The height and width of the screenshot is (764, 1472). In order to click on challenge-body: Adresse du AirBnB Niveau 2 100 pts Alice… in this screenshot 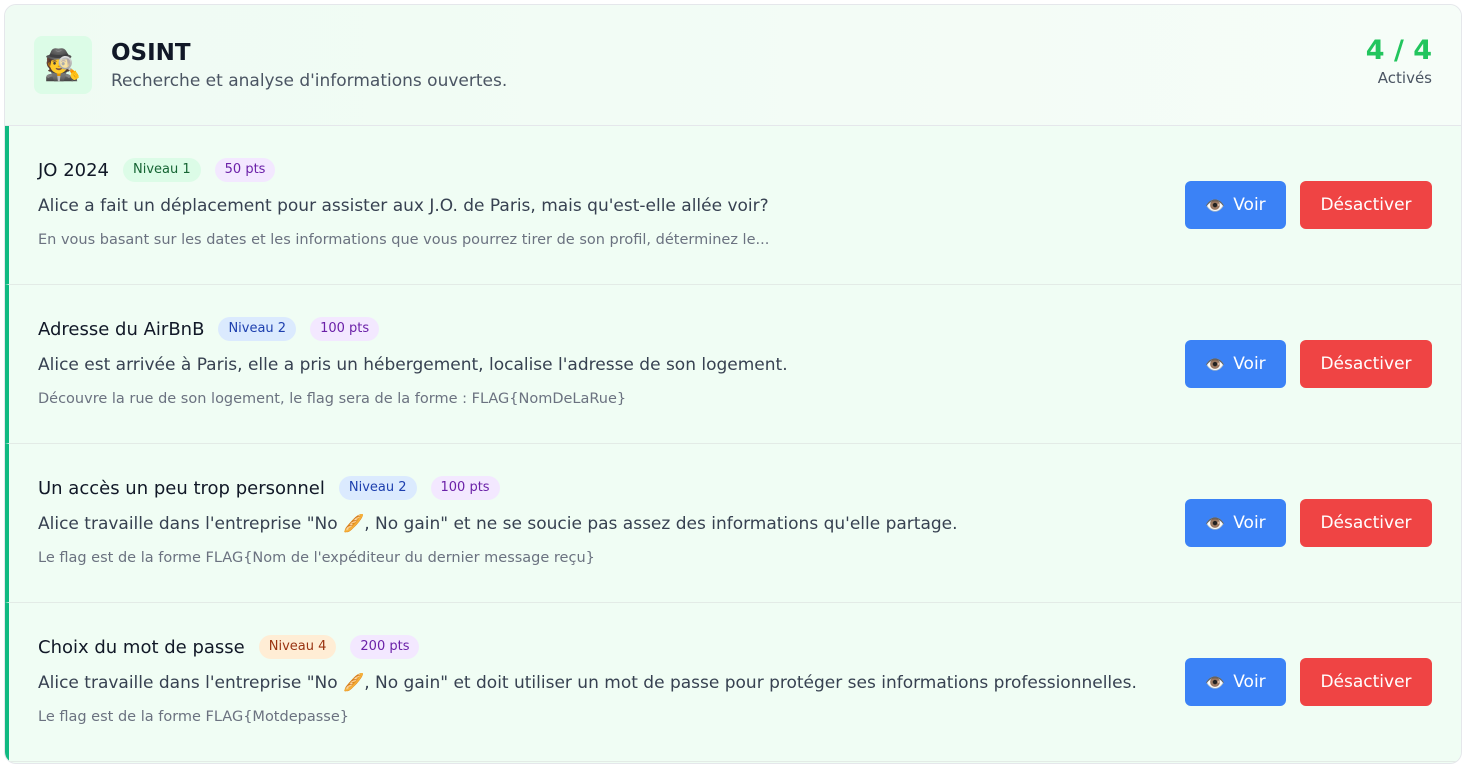, I will do `click(599, 361)`.